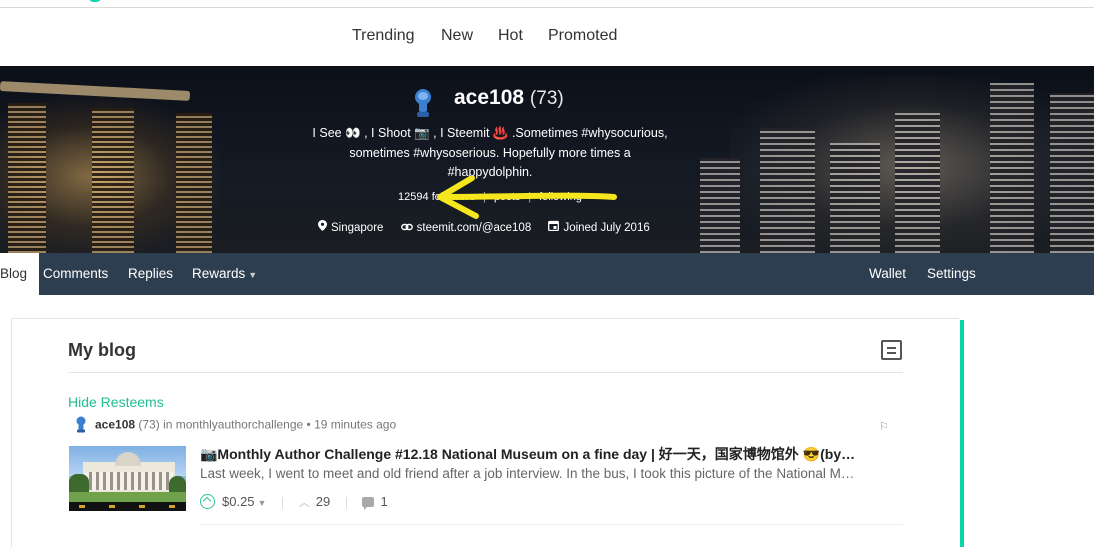 The width and height of the screenshot is (1094, 547). I want to click on nav-hot: Hot, so click(510, 36).